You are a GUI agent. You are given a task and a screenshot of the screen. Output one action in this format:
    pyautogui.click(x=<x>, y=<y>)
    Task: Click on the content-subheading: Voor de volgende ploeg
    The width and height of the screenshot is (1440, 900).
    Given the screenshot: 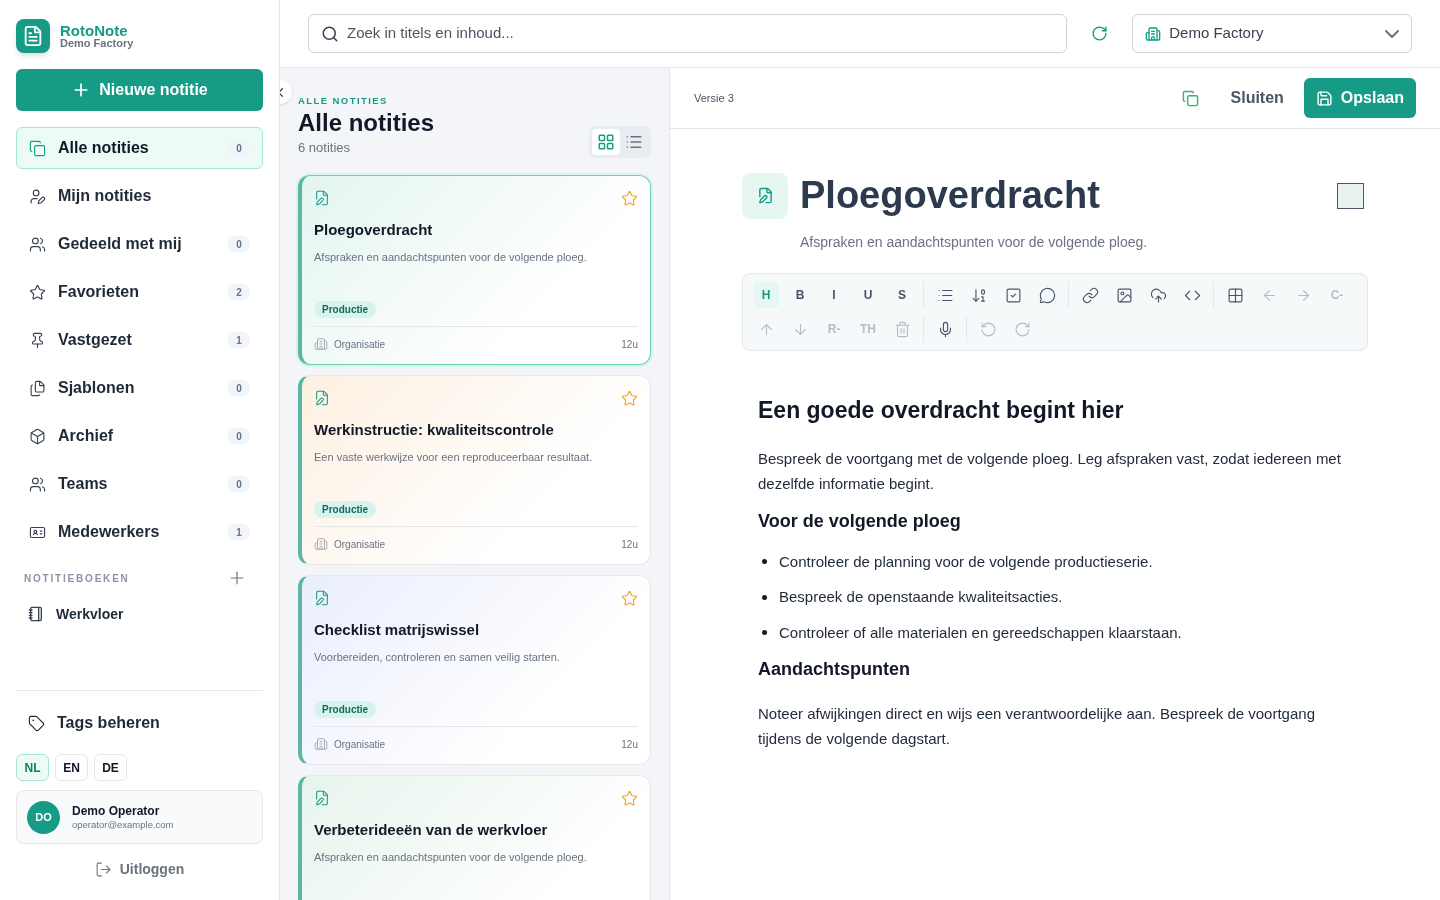 What is the action you would take?
    pyautogui.click(x=860, y=521)
    